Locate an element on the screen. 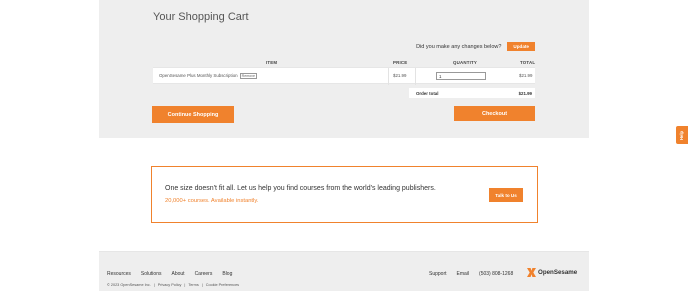 This screenshot has width=688, height=291. remove-badge: Remove is located at coordinates (248, 76).